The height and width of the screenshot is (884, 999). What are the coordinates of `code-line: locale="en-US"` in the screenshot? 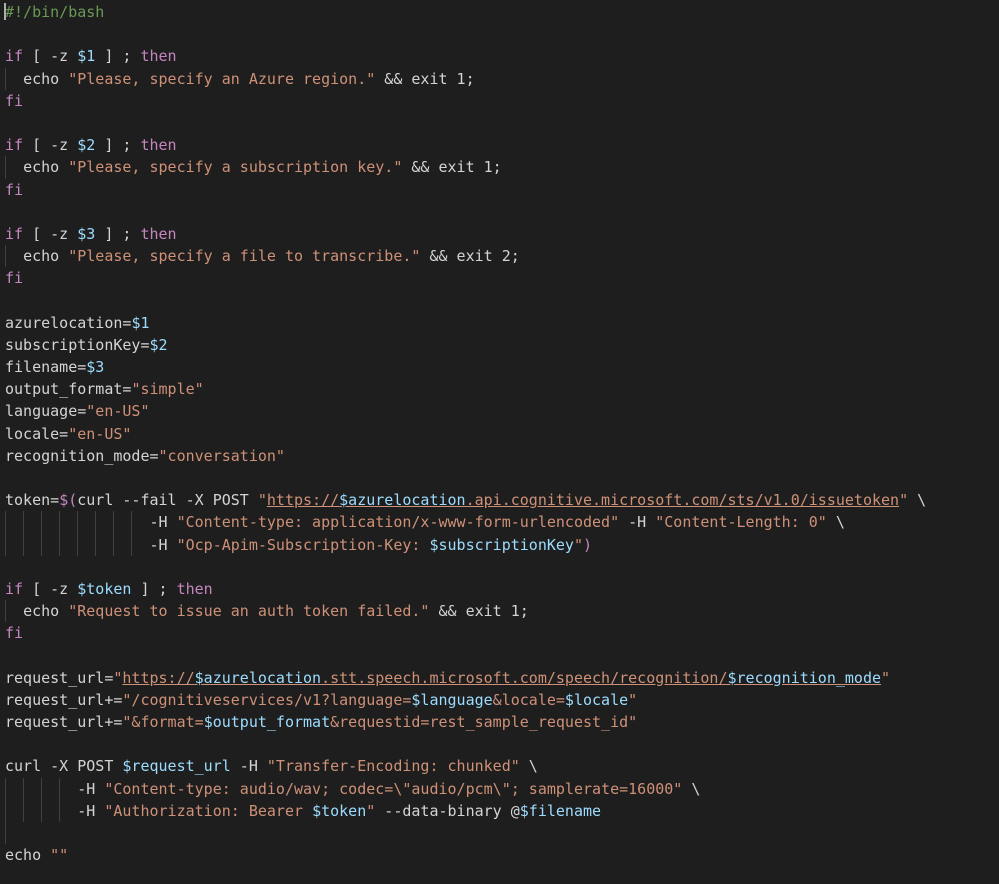 It's located at (499, 434).